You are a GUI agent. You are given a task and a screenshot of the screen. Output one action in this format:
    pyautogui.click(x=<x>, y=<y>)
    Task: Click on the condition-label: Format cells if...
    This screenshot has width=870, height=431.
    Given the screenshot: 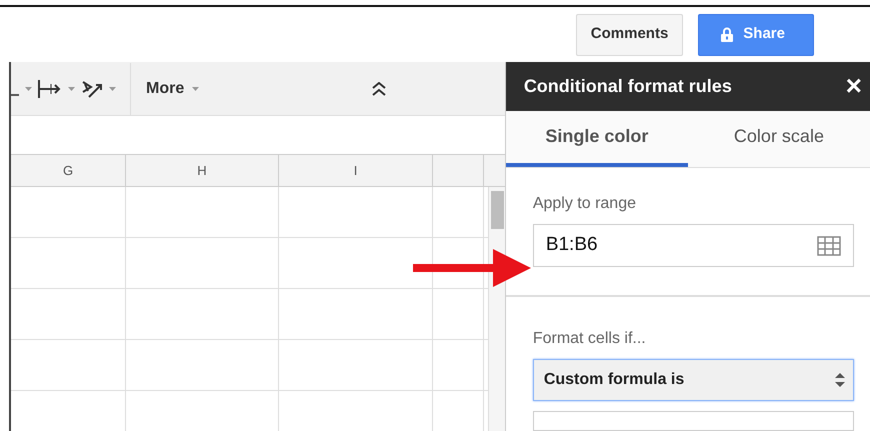 What is the action you would take?
    pyautogui.click(x=589, y=339)
    